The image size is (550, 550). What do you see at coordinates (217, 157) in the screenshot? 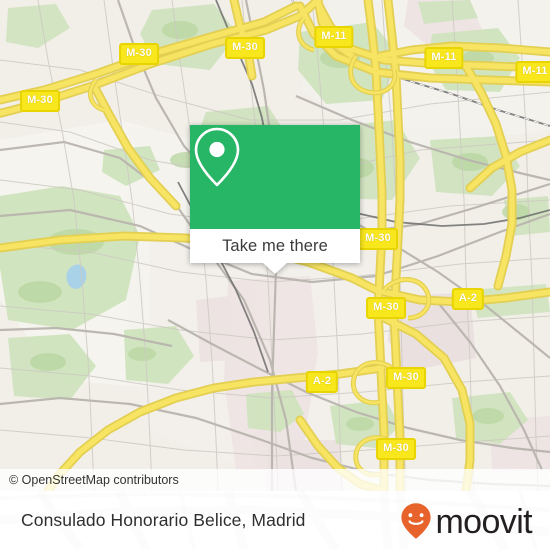
I see `map-pin-icon` at bounding box center [217, 157].